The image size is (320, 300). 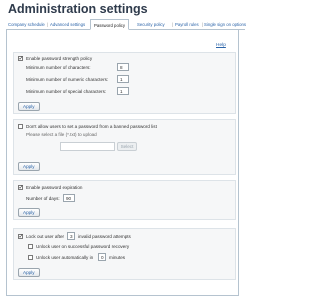 I want to click on min-chars-label: Minimum number of characters:, so click(x=58, y=67).